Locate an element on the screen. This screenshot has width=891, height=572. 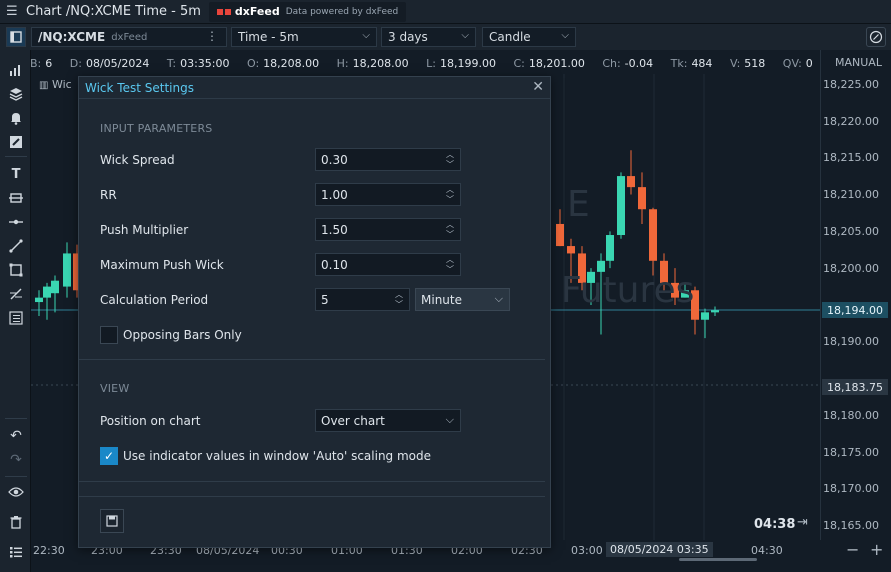
symbol-selector: /NQ:XCME dxFeed ⋮ is located at coordinates (129, 37).